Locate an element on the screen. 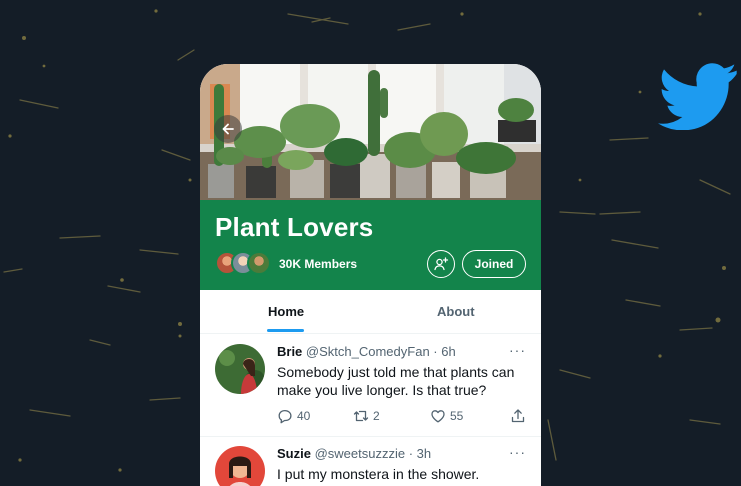  add-person-icon is located at coordinates (441, 264).